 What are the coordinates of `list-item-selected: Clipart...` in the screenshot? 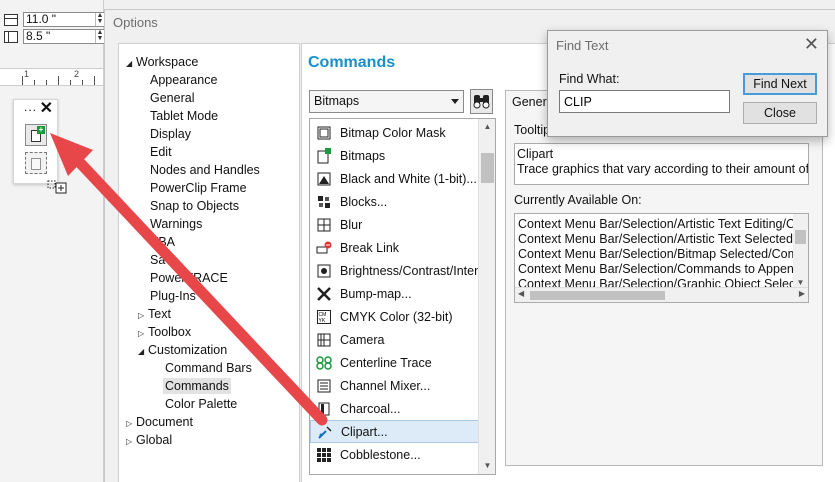 It's located at (394, 431).